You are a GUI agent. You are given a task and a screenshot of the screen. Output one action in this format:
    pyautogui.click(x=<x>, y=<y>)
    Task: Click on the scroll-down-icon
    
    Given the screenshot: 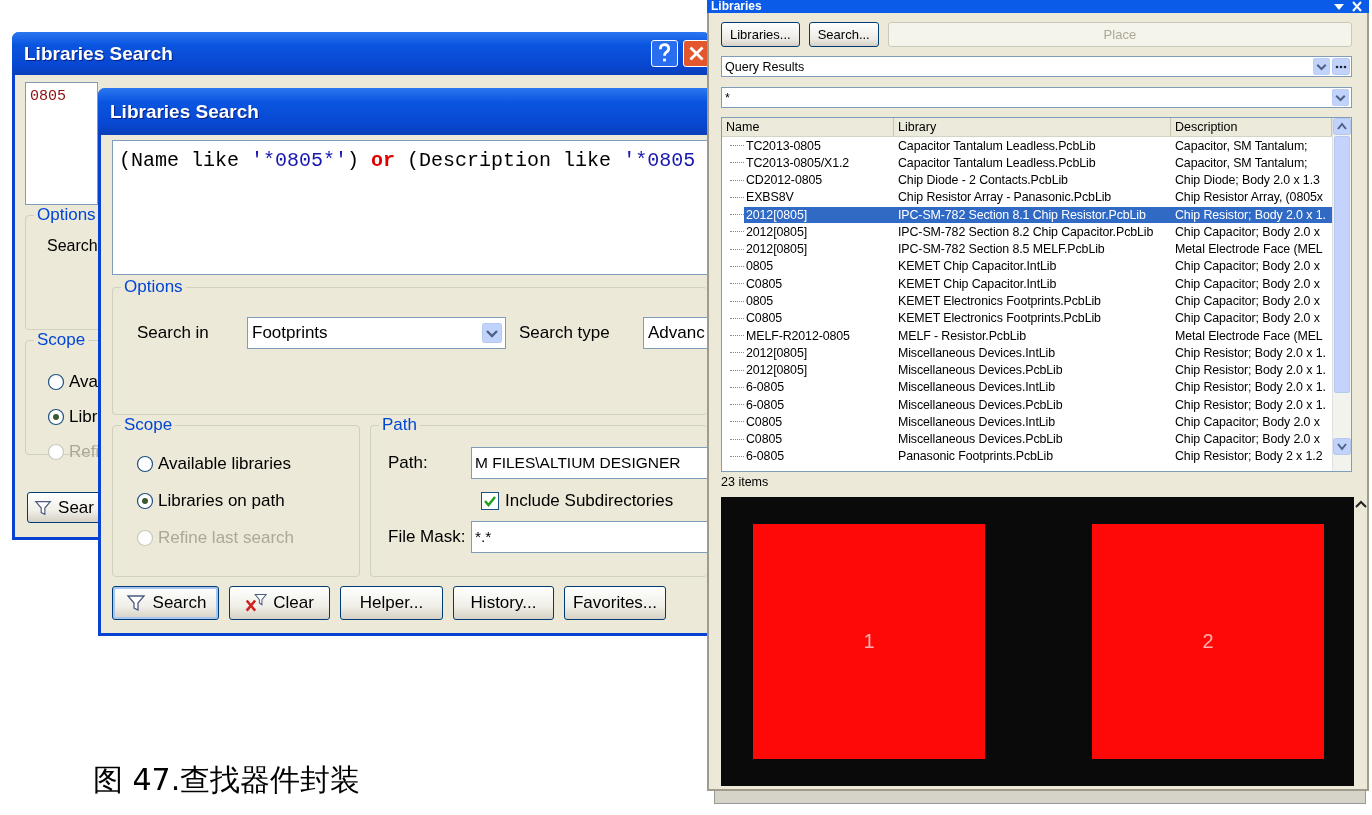 What is the action you would take?
    pyautogui.click(x=1342, y=446)
    